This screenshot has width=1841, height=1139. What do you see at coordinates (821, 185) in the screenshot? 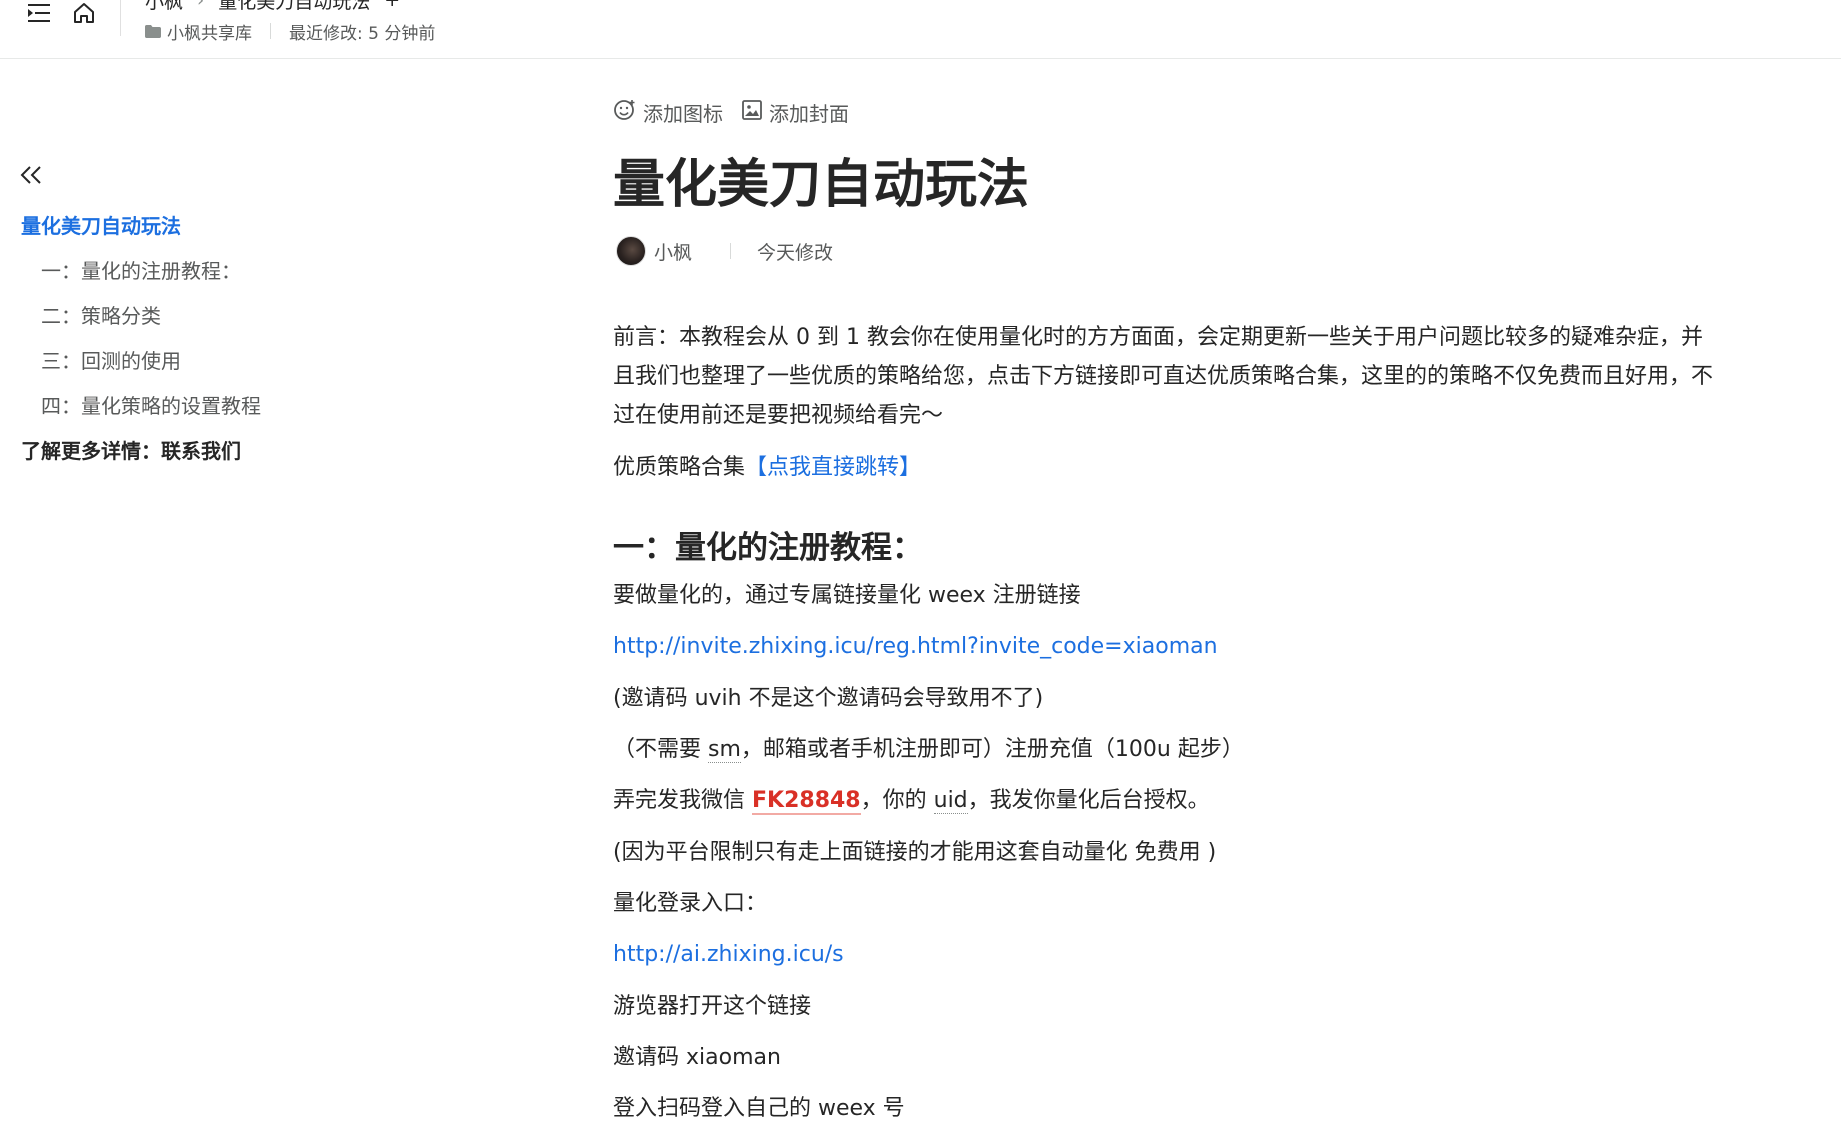
I see `page-title: 量化美刀自动玩法` at bounding box center [821, 185].